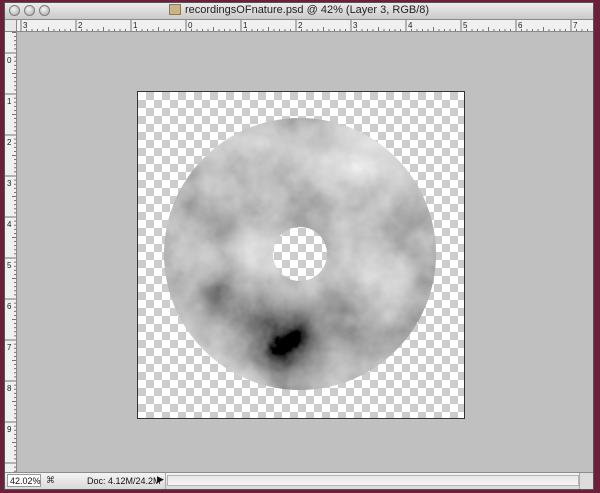 This screenshot has height=493, width=600. What do you see at coordinates (11, 26) in the screenshot?
I see `ruler-origin` at bounding box center [11, 26].